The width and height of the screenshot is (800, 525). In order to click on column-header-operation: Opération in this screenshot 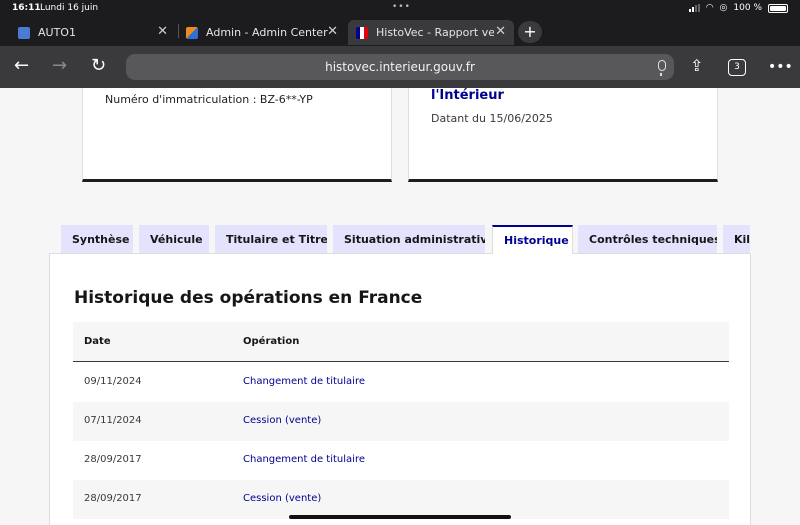, I will do `click(271, 341)`.